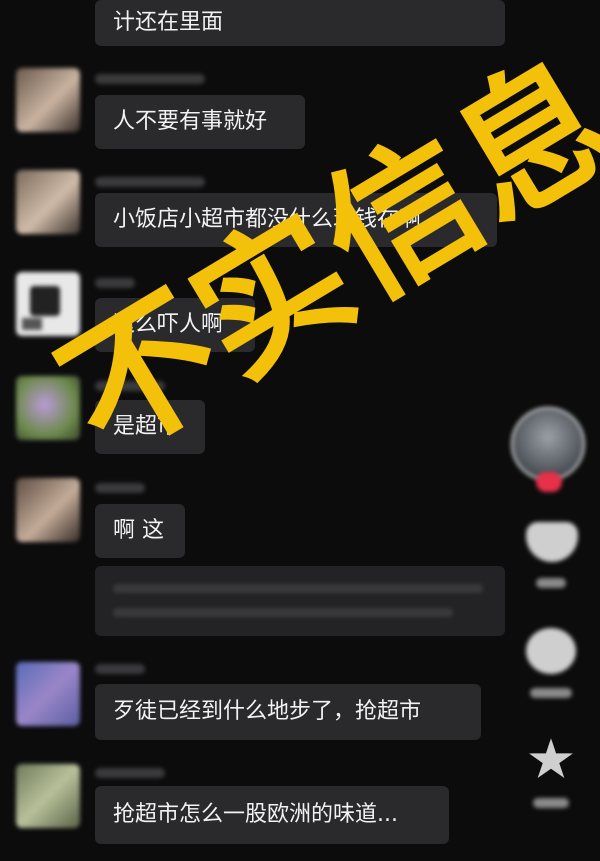  What do you see at coordinates (300, 23) in the screenshot?
I see `message-bubble: 计还在里面` at bounding box center [300, 23].